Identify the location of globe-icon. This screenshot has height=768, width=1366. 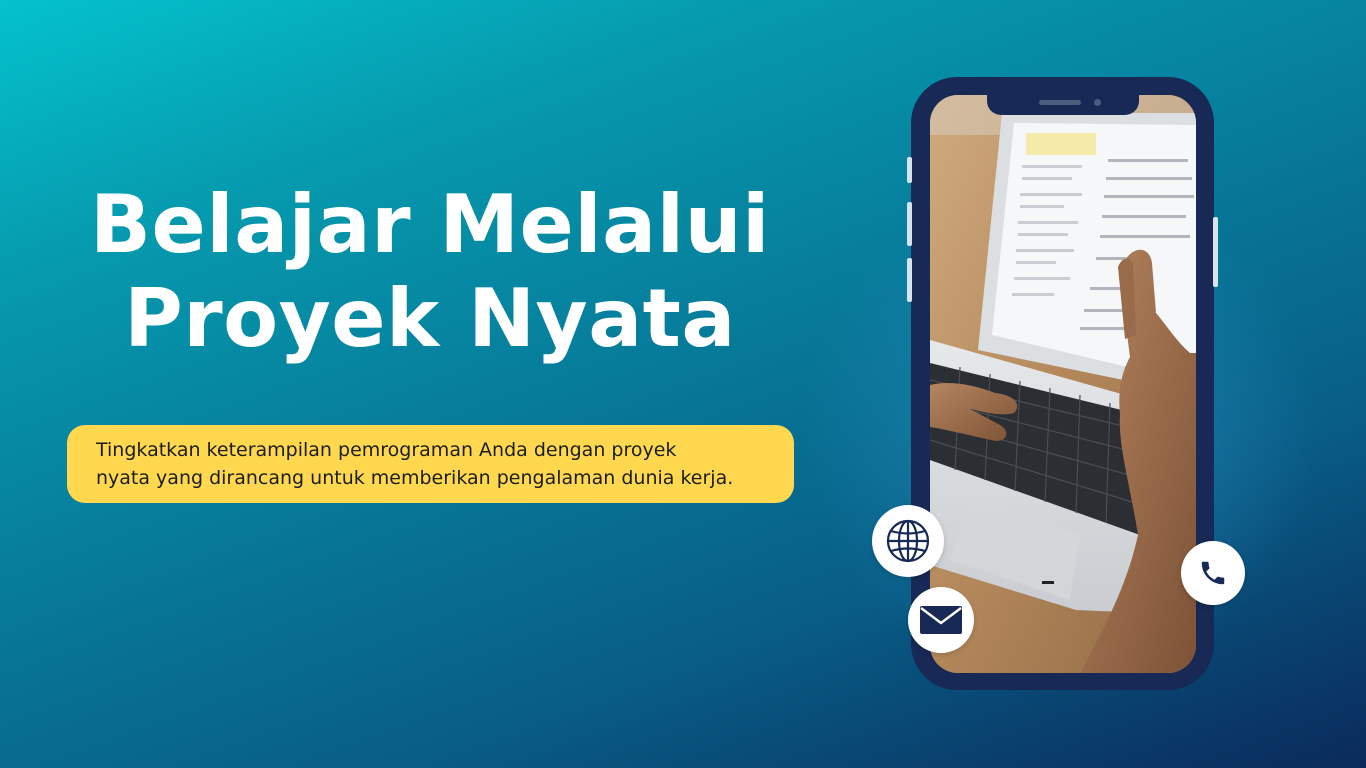
(908, 541).